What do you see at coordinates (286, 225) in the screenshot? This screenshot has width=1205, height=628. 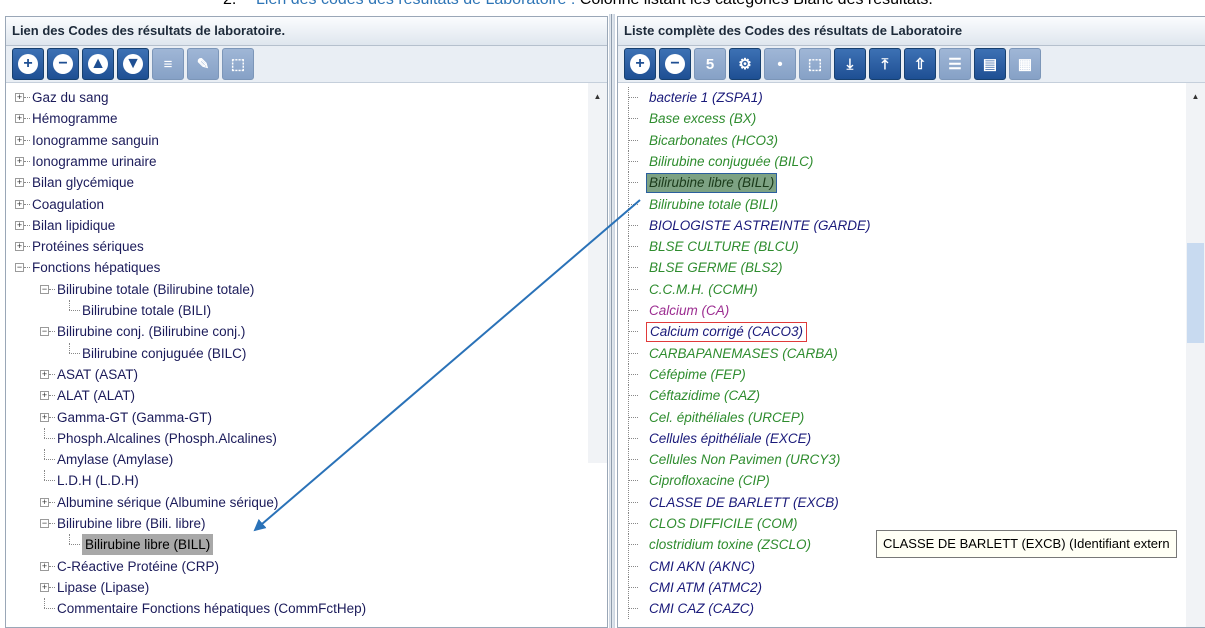 I see `tree-node: + Bilan lipidique` at bounding box center [286, 225].